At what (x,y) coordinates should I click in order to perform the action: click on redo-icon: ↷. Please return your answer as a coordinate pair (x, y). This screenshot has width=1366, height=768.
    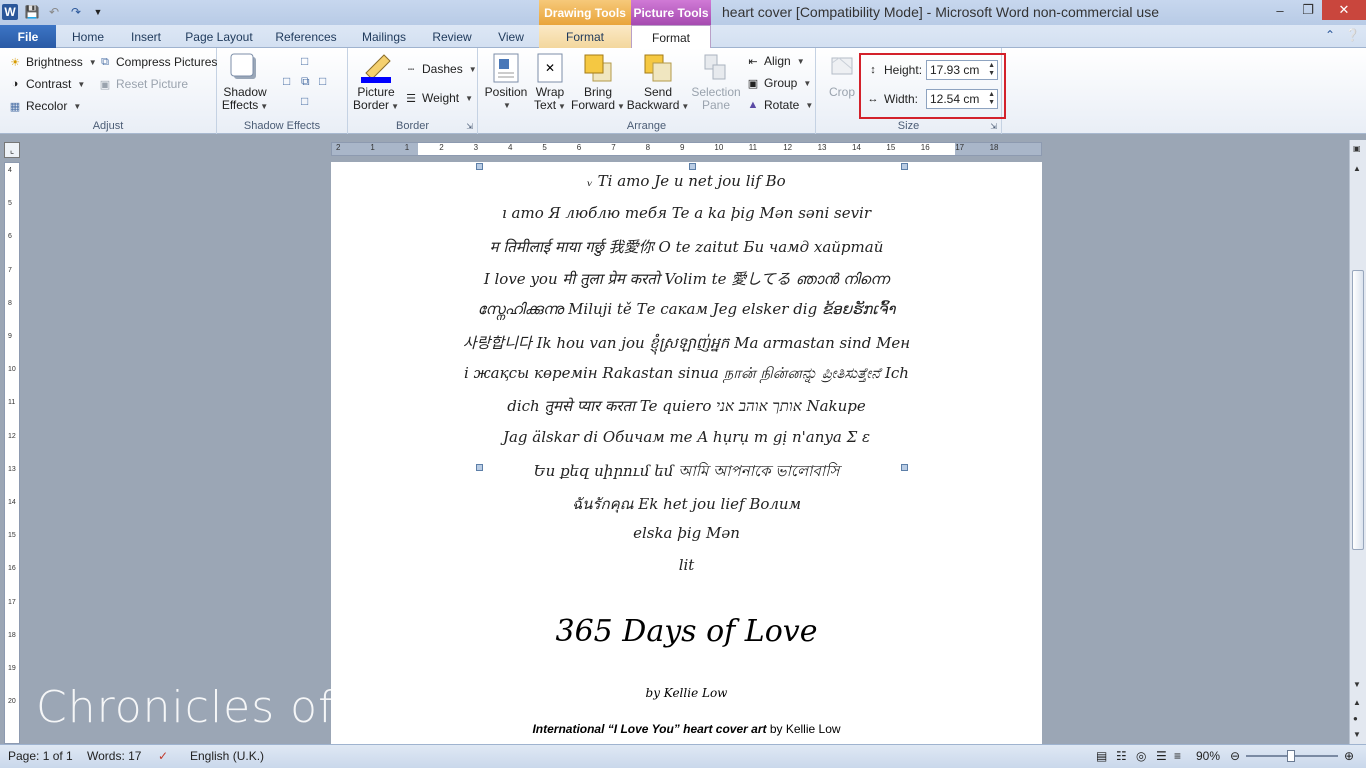
    Looking at the image, I should click on (76, 12).